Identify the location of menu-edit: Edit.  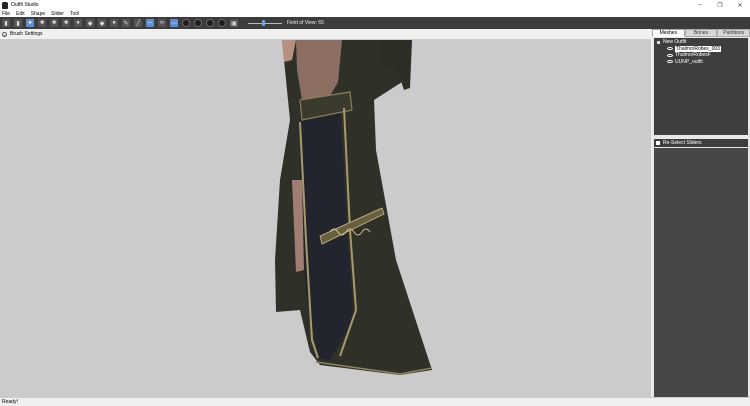
(20, 14).